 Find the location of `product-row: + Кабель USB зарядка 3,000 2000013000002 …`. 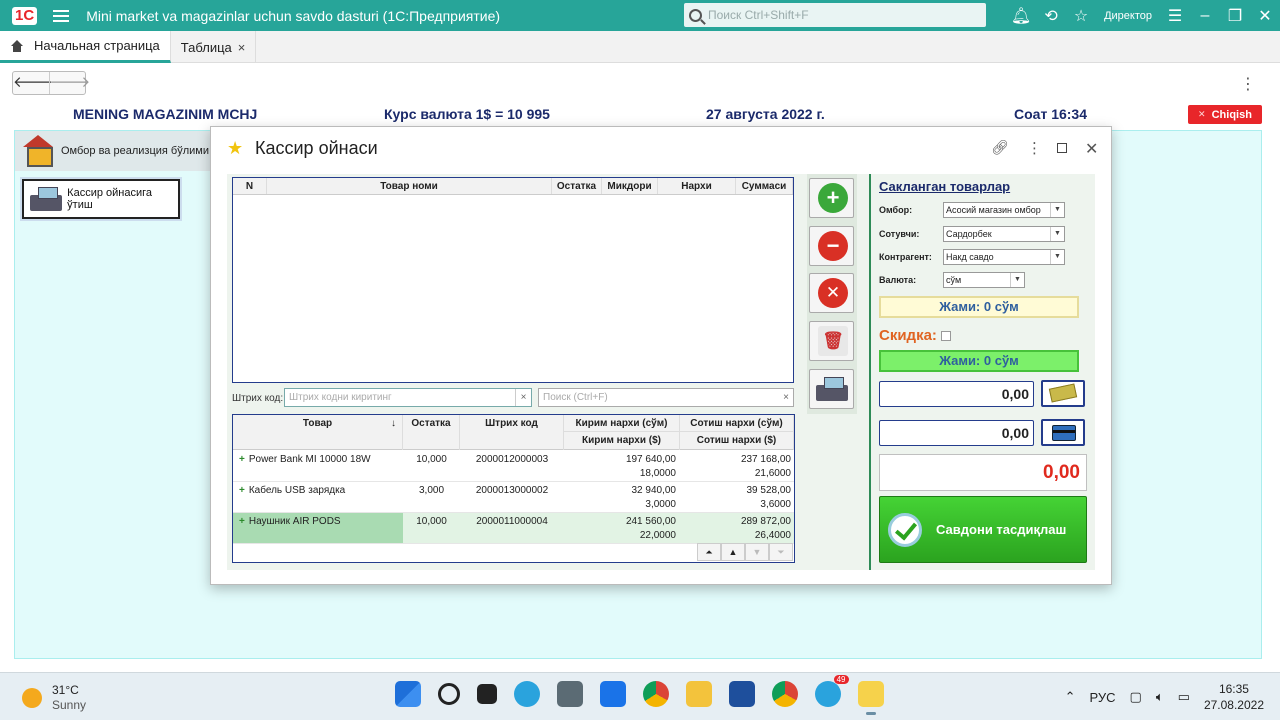

product-row: + Кабель USB зарядка 3,000 2000013000002 … is located at coordinates (513, 497).